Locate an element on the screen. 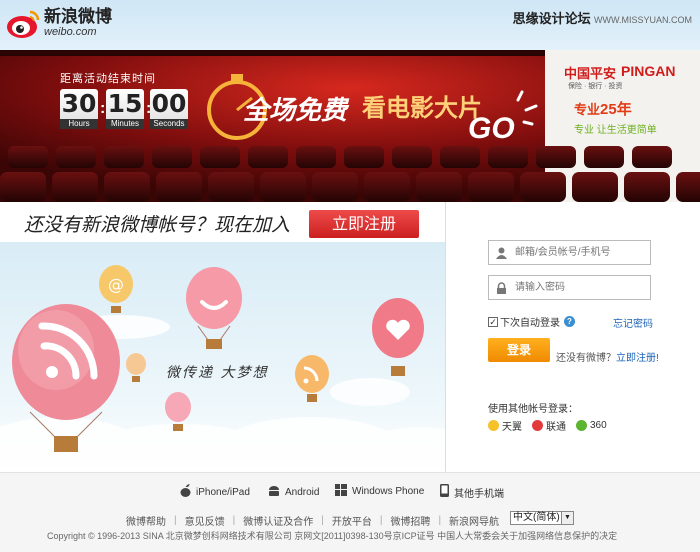 Image resolution: width=700 pixels, height=552 pixels. countdown-hours-value: 30 is located at coordinates (79, 103).